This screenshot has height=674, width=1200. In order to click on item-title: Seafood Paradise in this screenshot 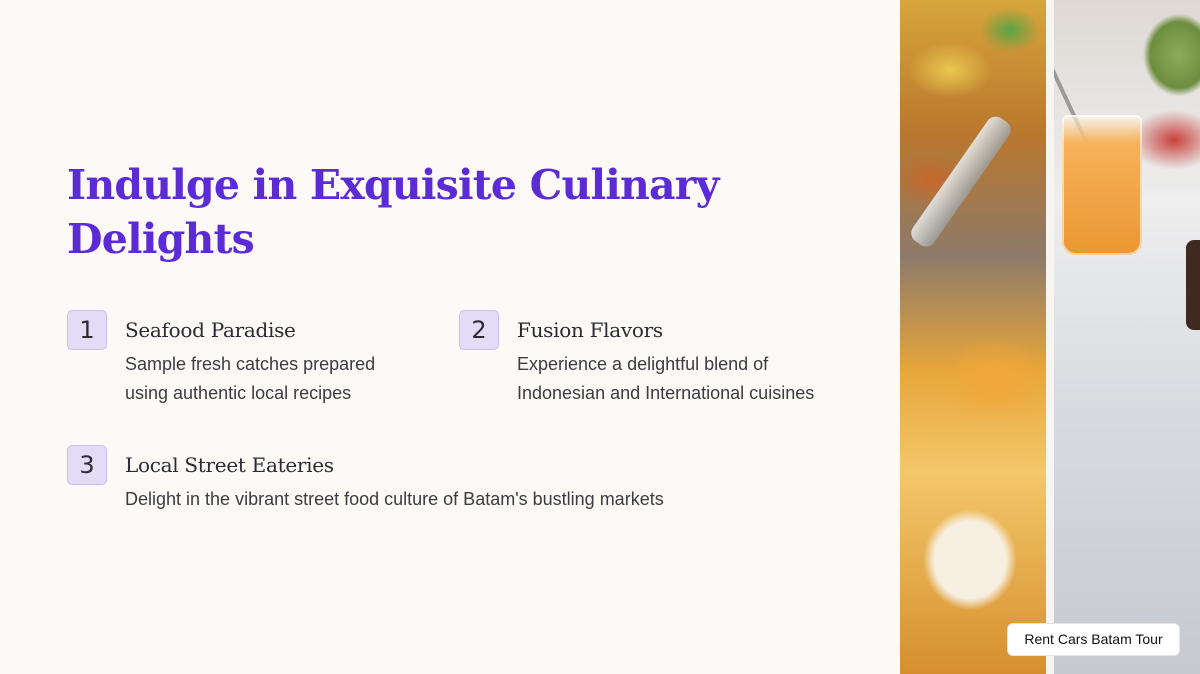, I will do `click(210, 330)`.